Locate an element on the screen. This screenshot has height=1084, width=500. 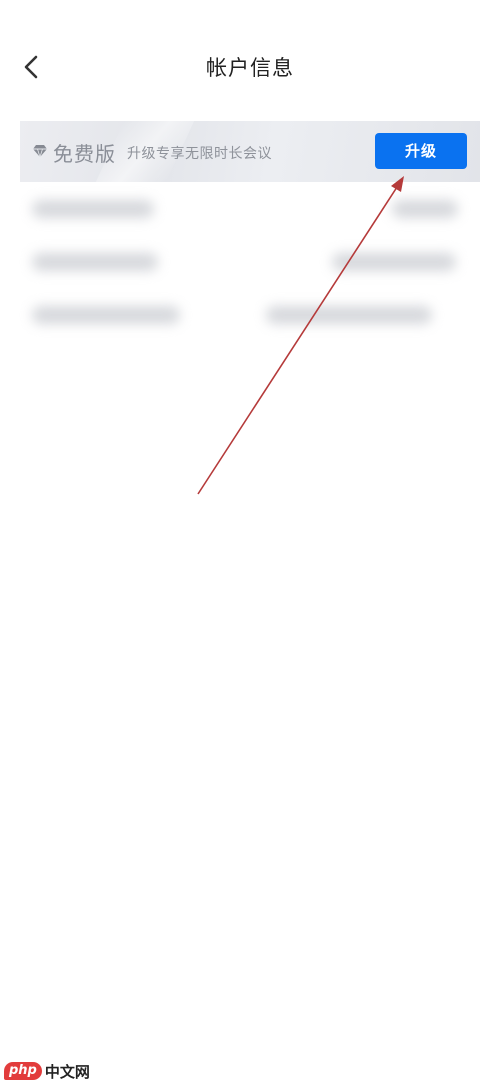
top-nav-bar: 帐户信息 is located at coordinates (250, 65).